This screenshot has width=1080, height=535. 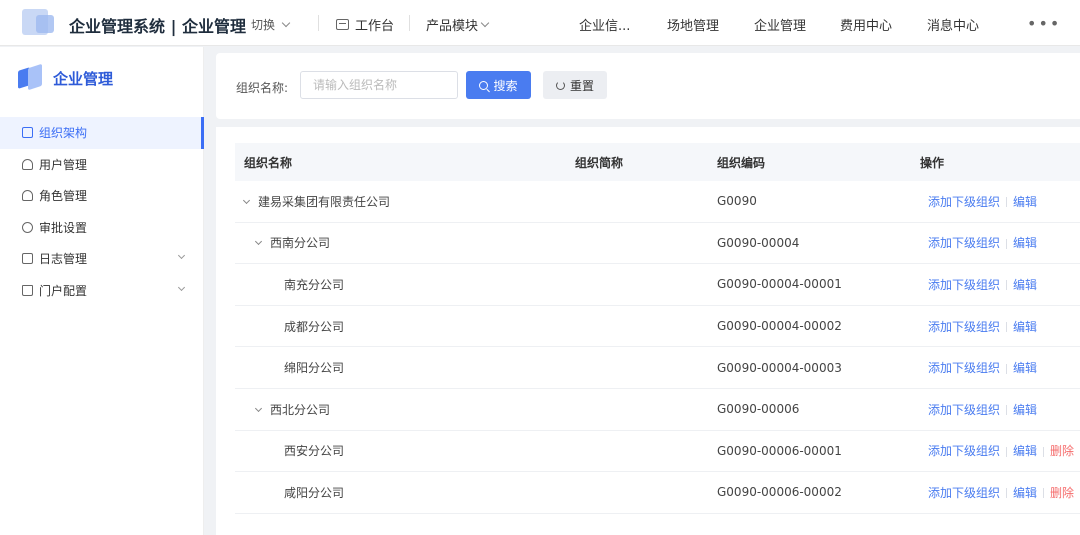 I want to click on nav-item-venue-management: 场地管理, so click(x=693, y=24).